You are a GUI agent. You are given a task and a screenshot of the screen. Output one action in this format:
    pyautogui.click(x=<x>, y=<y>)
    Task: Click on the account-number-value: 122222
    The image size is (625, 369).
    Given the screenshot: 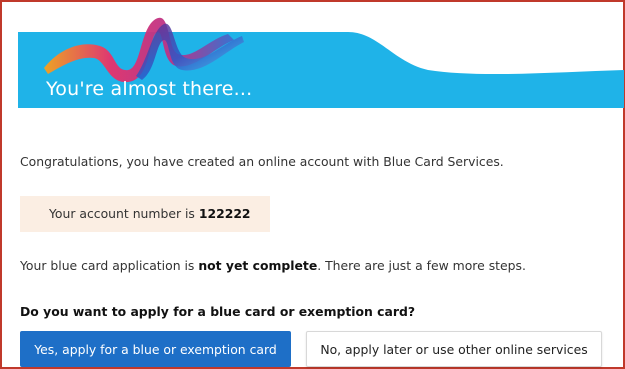 What is the action you would take?
    pyautogui.click(x=224, y=213)
    